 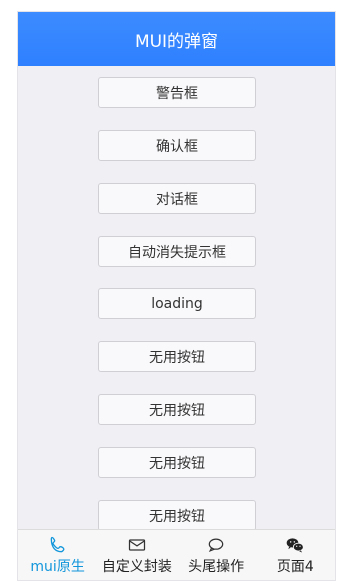 I want to click on tab-header-footer: 头尾操作, so click(x=216, y=555).